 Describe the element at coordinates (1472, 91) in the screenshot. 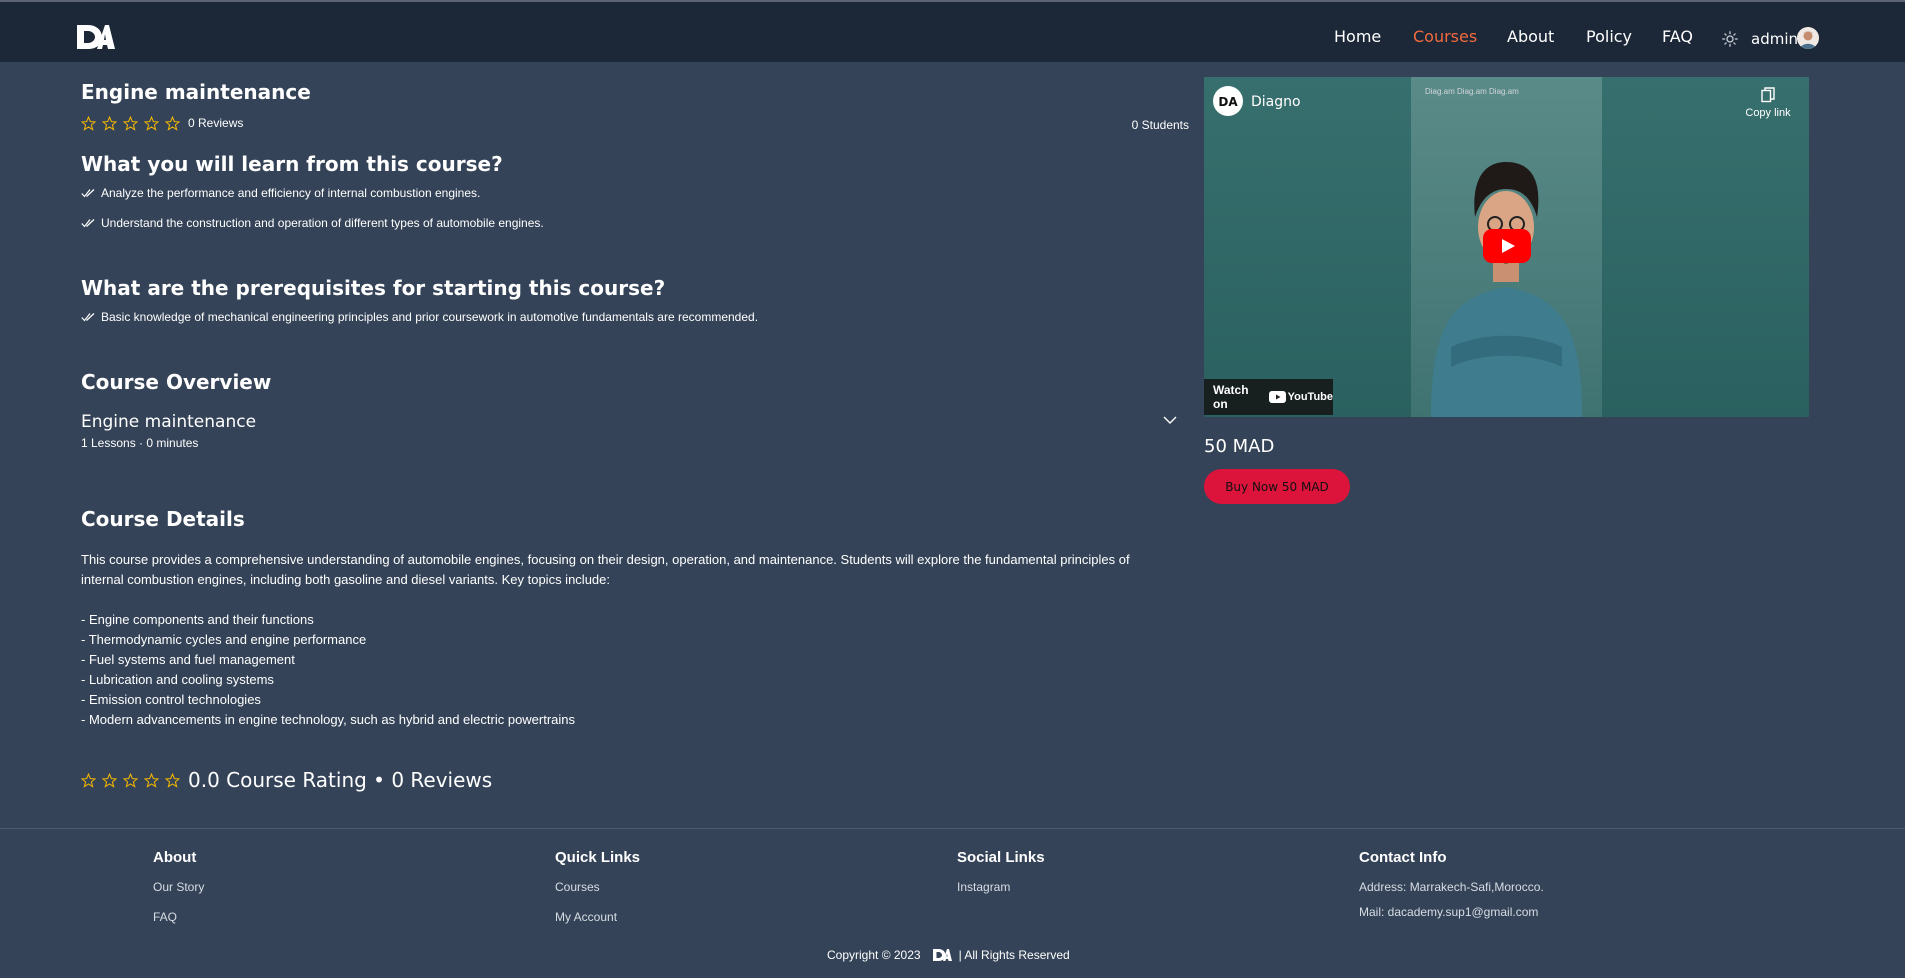

I see `video-social-strip: Diag.am Diag.am Diag.am` at that location.